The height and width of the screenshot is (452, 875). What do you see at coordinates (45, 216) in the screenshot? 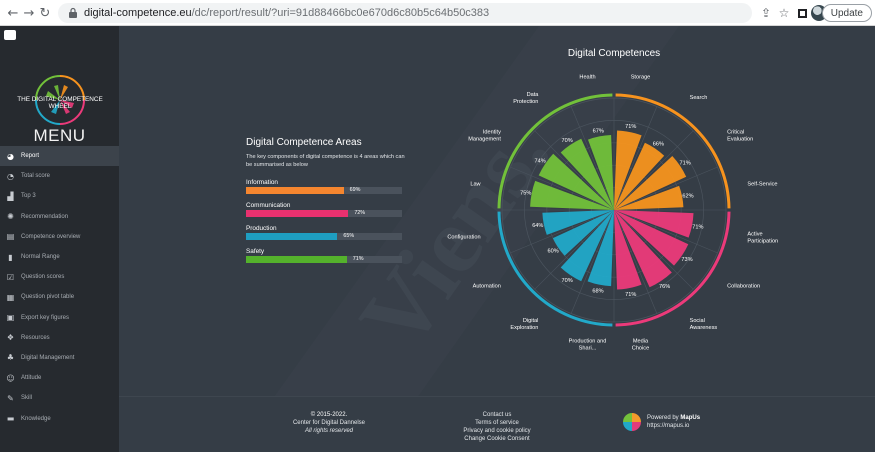
I see `menu-item-label: Recommendation` at bounding box center [45, 216].